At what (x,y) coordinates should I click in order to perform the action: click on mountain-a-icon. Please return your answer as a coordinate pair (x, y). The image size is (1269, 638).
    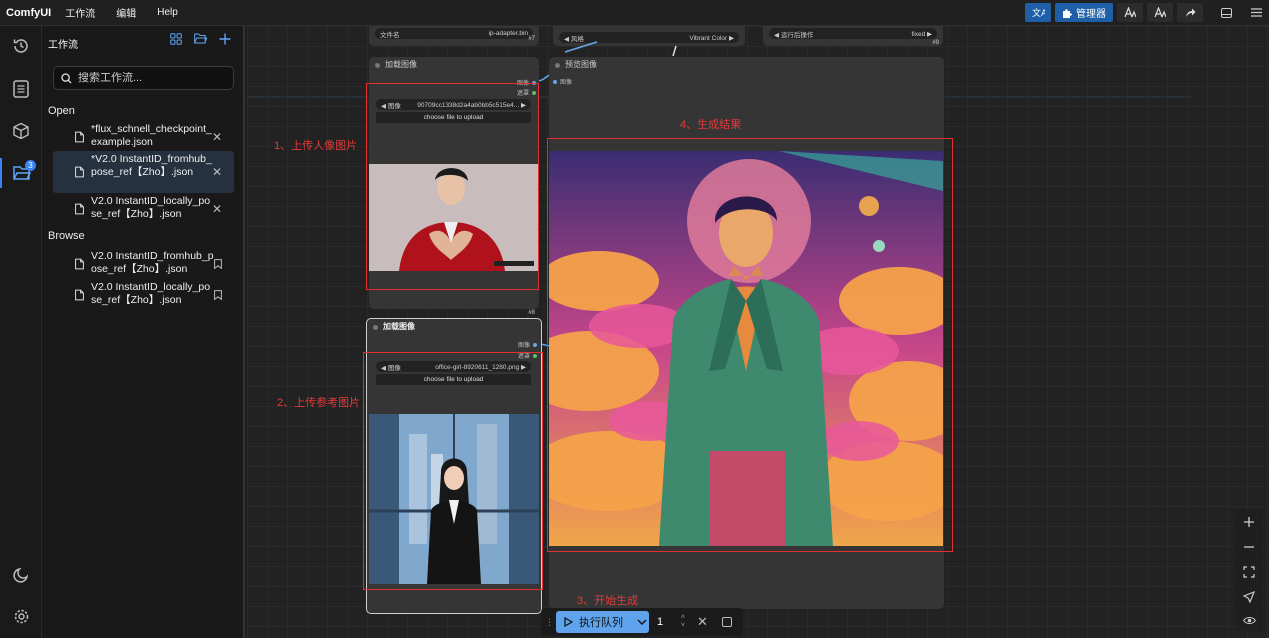
    Looking at the image, I should click on (1130, 12).